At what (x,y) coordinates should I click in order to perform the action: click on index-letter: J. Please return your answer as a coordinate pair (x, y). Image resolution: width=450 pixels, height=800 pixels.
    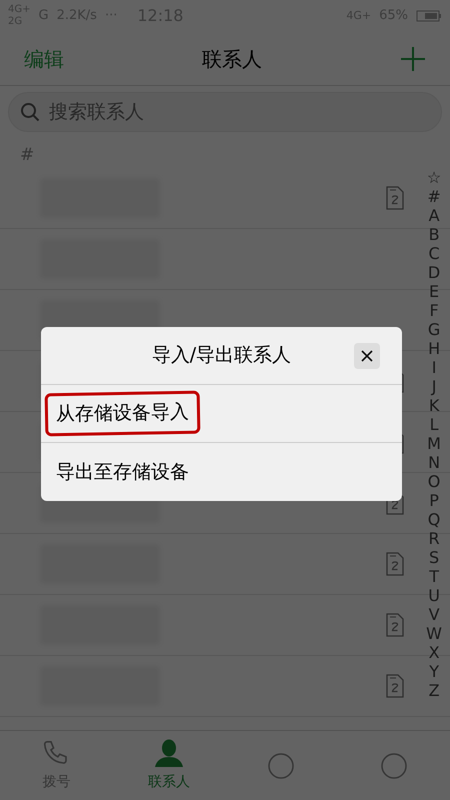
    Looking at the image, I should click on (434, 386).